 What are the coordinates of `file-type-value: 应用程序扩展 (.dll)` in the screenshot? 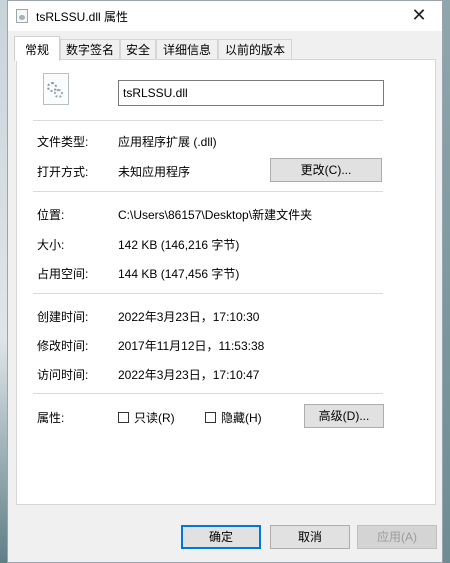 It's located at (167, 142).